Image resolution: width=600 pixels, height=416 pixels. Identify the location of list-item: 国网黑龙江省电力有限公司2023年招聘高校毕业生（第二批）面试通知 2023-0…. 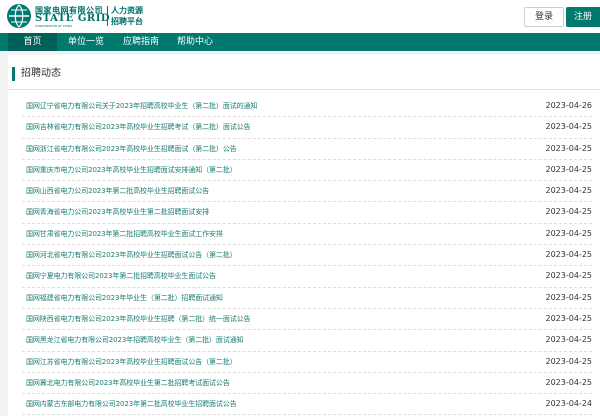
(307, 341).